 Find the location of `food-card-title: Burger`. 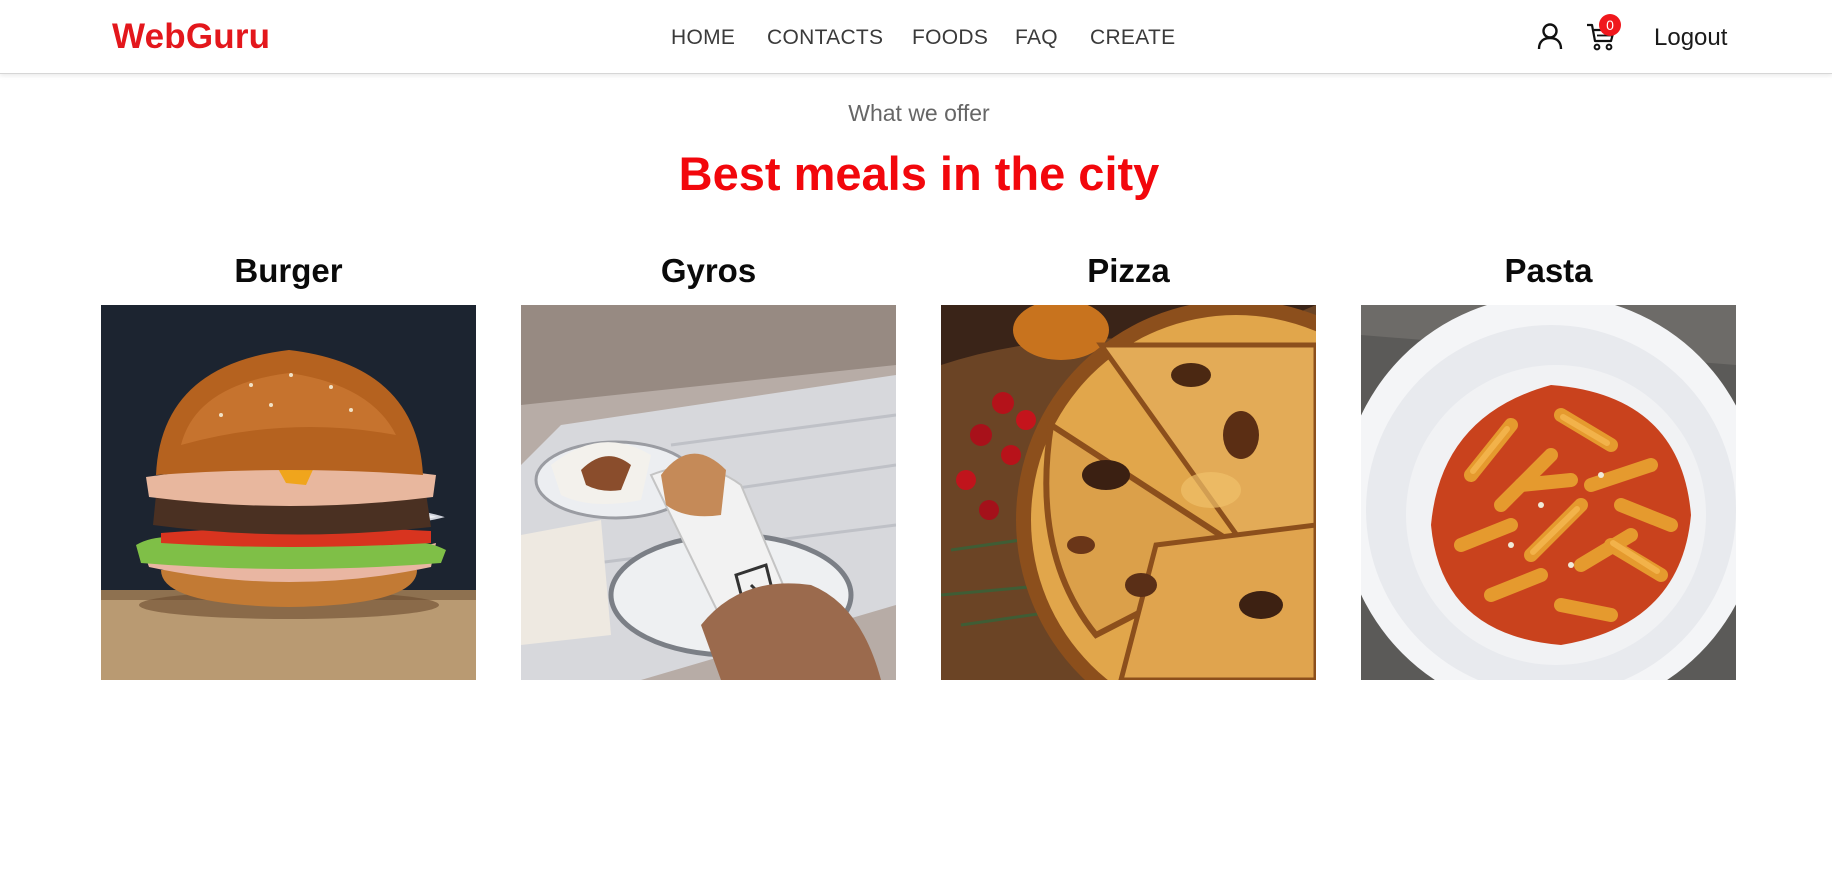

food-card-title: Burger is located at coordinates (288, 270).